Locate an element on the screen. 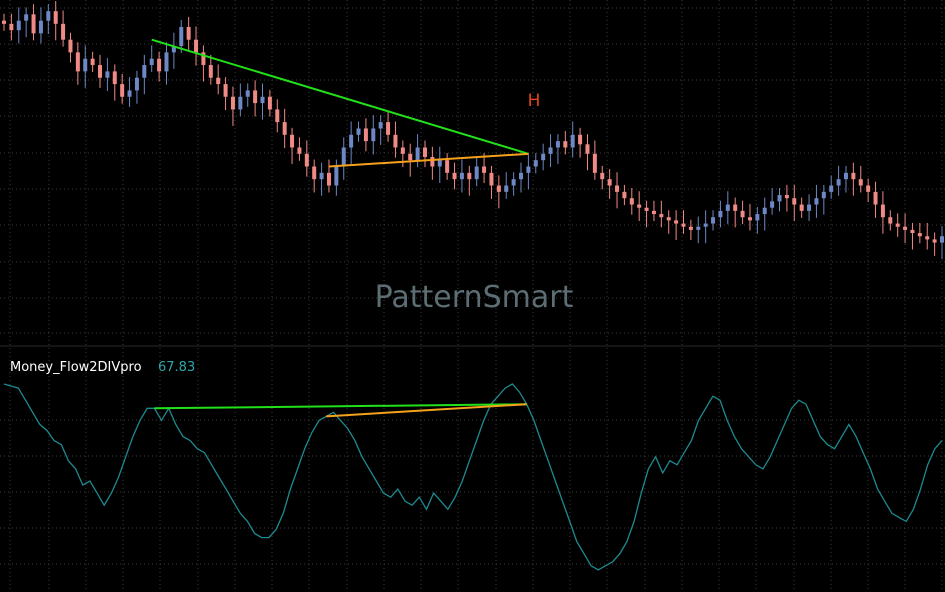  watermark: PatternSmart is located at coordinates (474, 297).